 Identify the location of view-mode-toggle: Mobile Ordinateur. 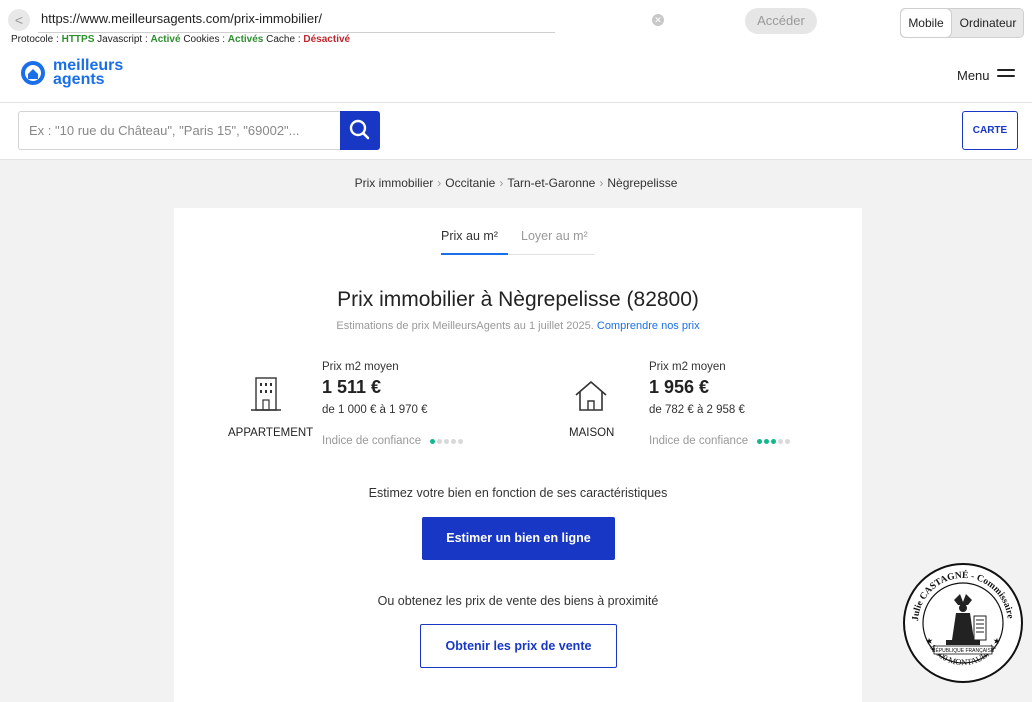
(962, 23).